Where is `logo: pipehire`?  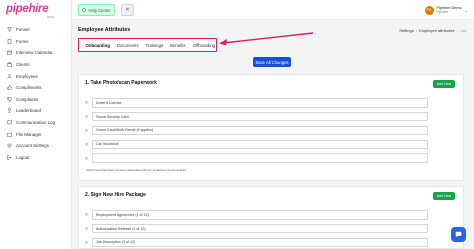 logo: pipehire is located at coordinates (27, 9).